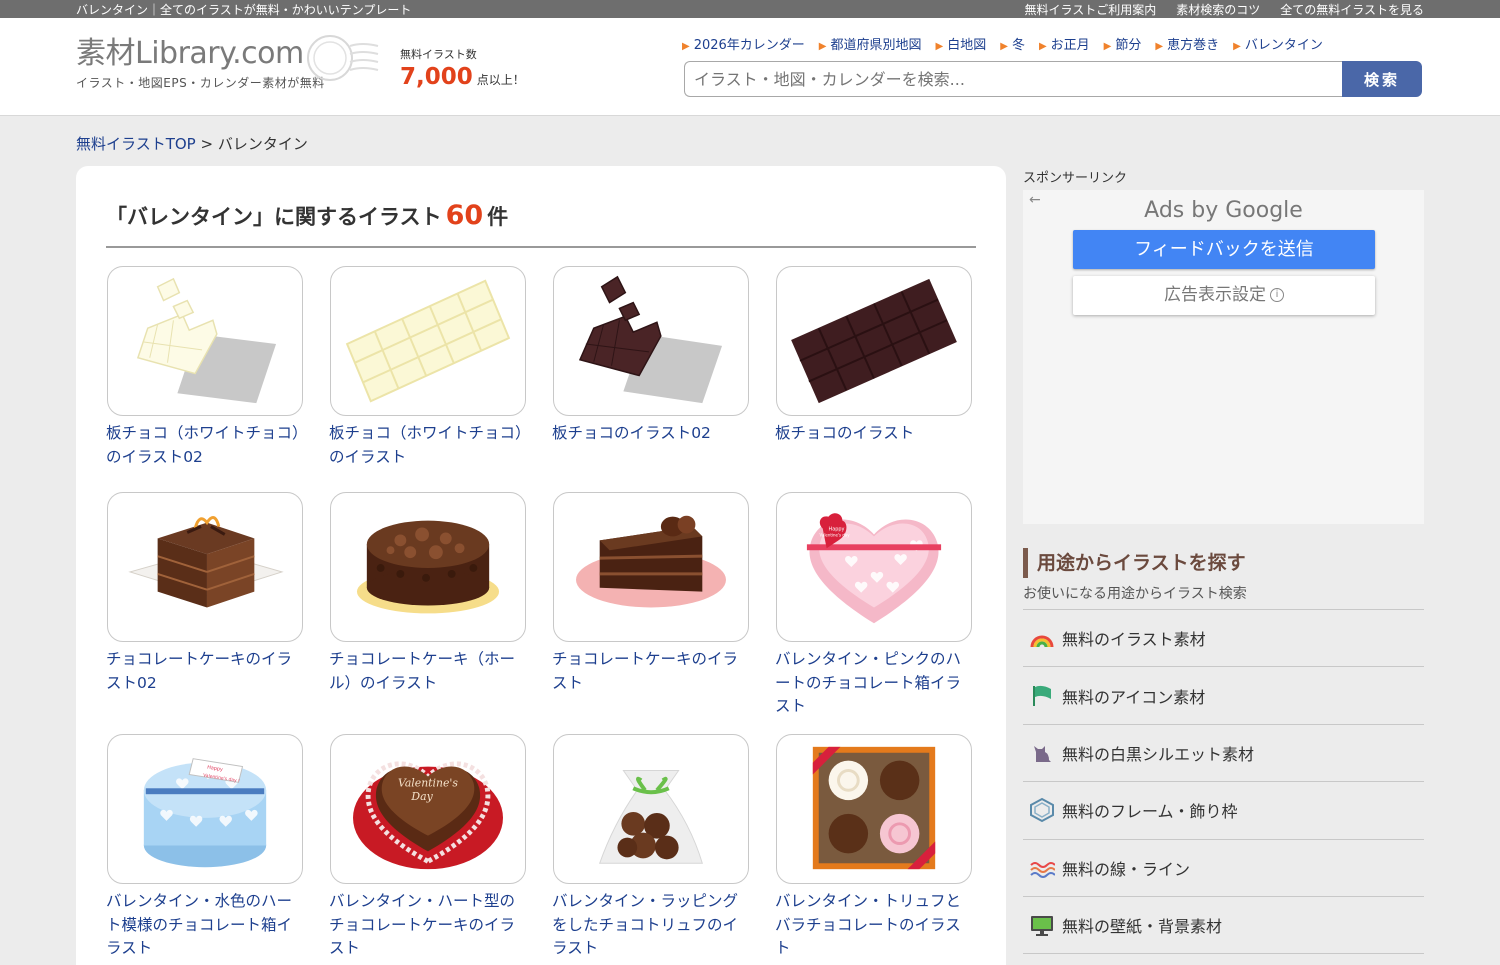 The width and height of the screenshot is (1500, 965). What do you see at coordinates (874, 567) in the screenshot?
I see `thumbnail: Happy Valentine's day` at bounding box center [874, 567].